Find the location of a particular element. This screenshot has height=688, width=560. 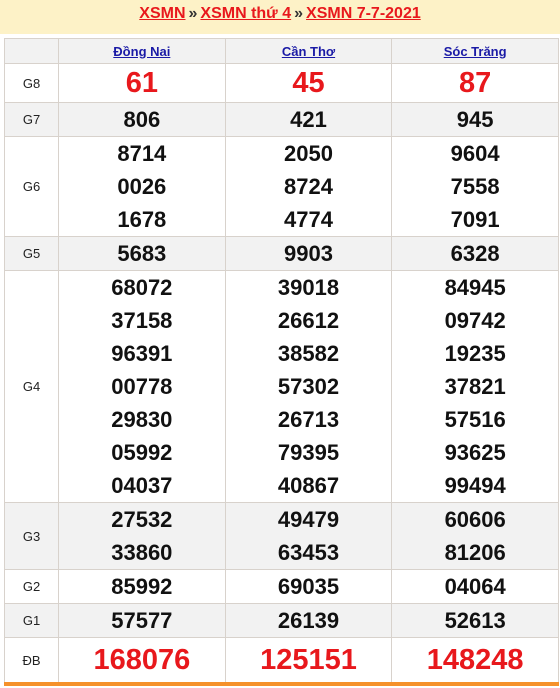

prize-cell: 52613 is located at coordinates (475, 620).